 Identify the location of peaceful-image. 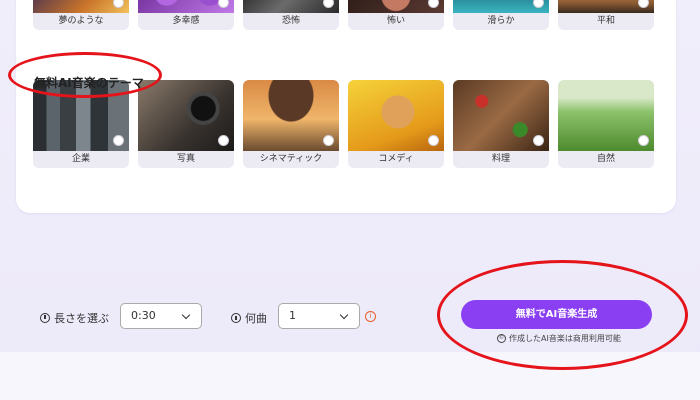
(606, 6).